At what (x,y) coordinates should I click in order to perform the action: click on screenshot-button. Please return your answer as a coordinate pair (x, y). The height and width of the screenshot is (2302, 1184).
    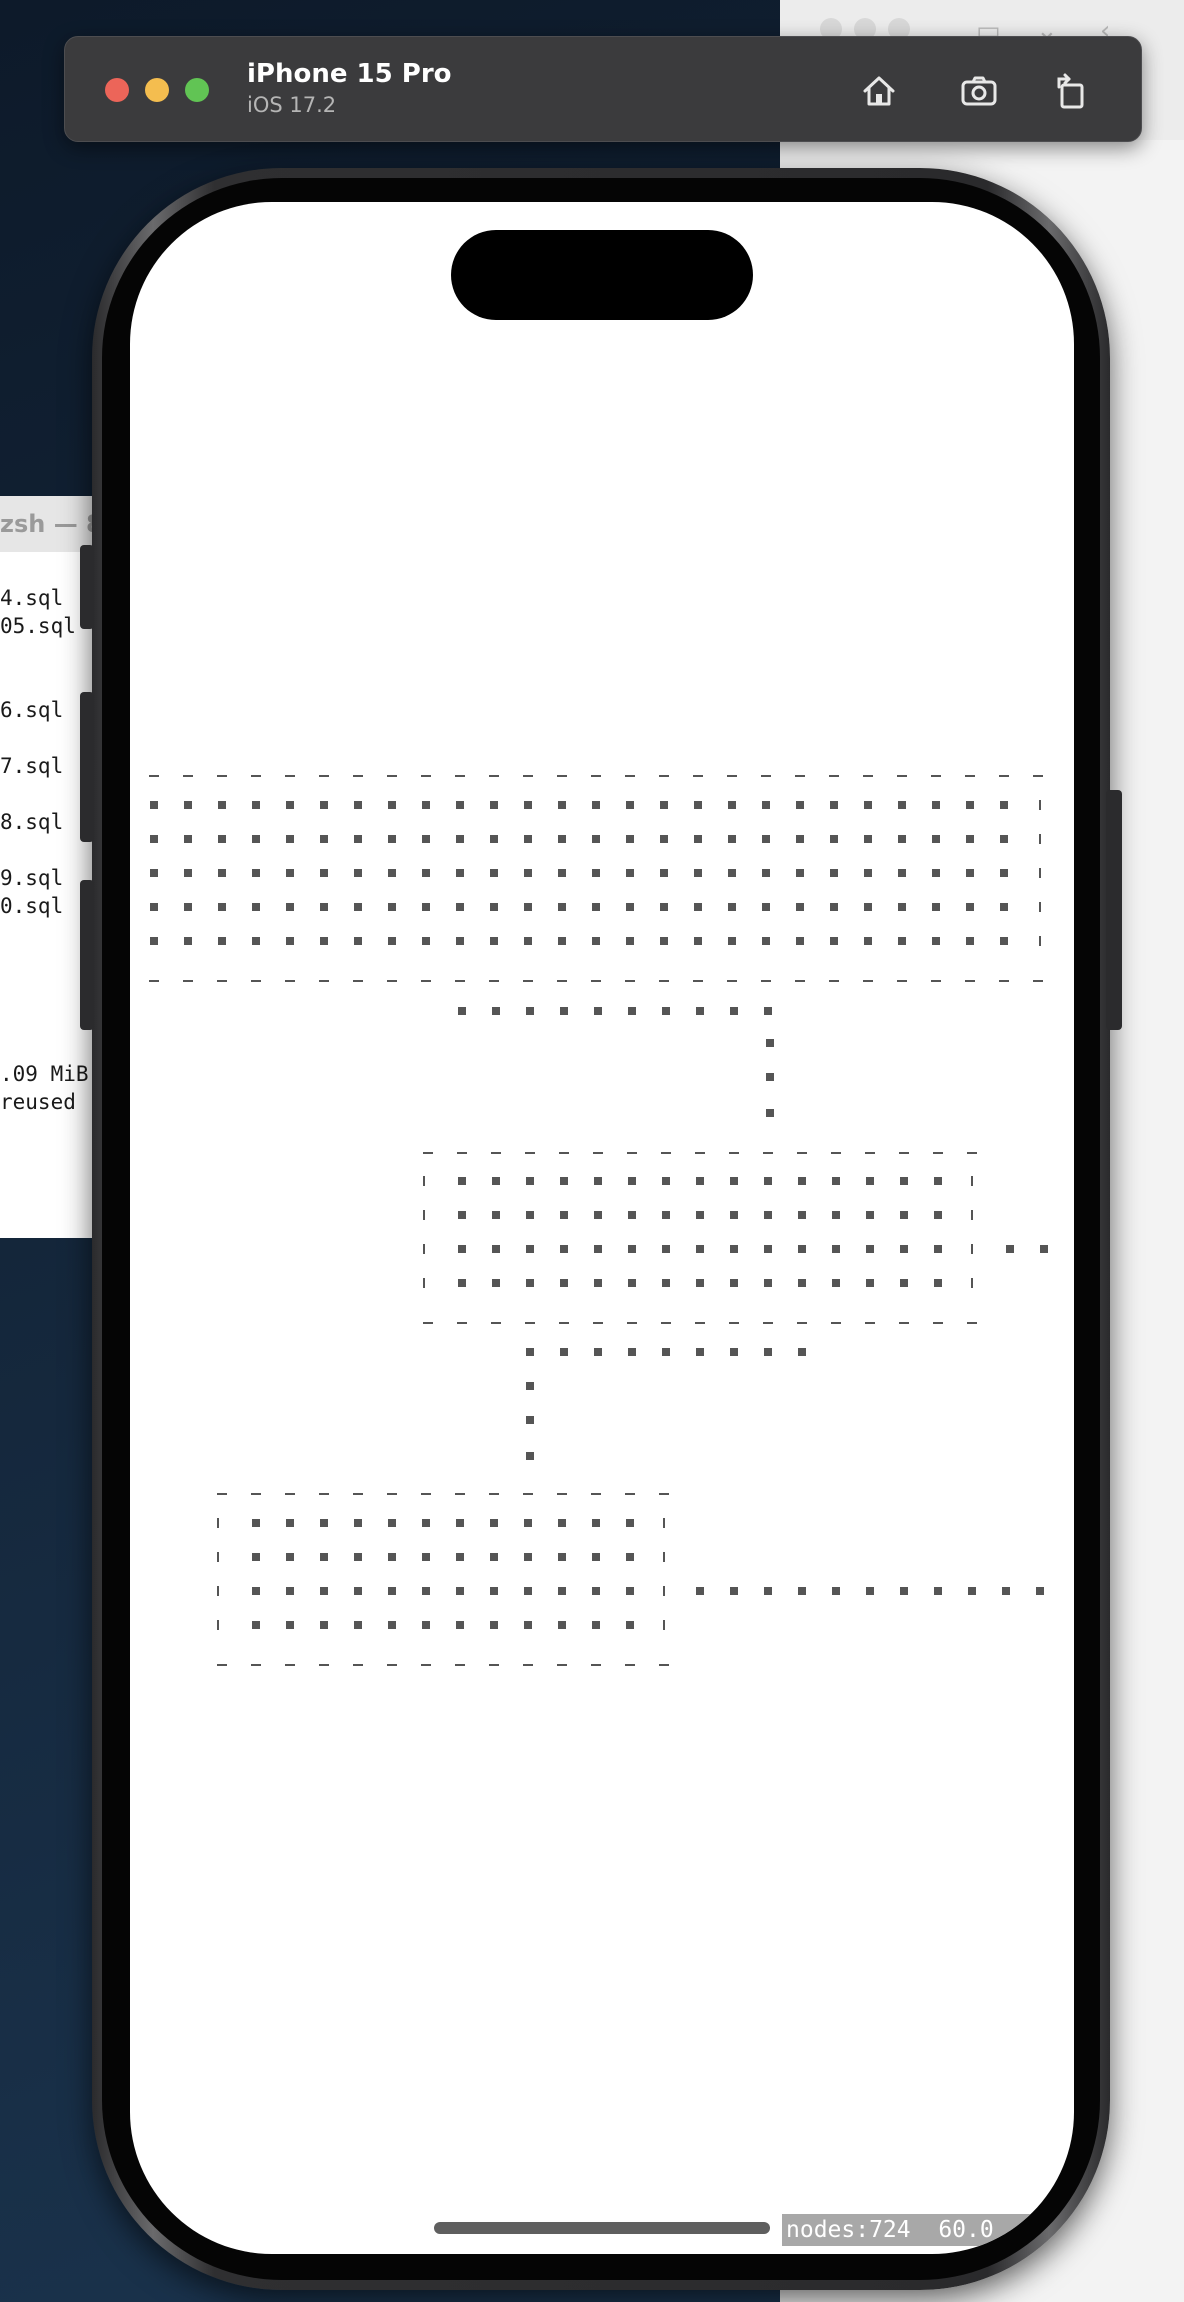
    Looking at the image, I should click on (979, 91).